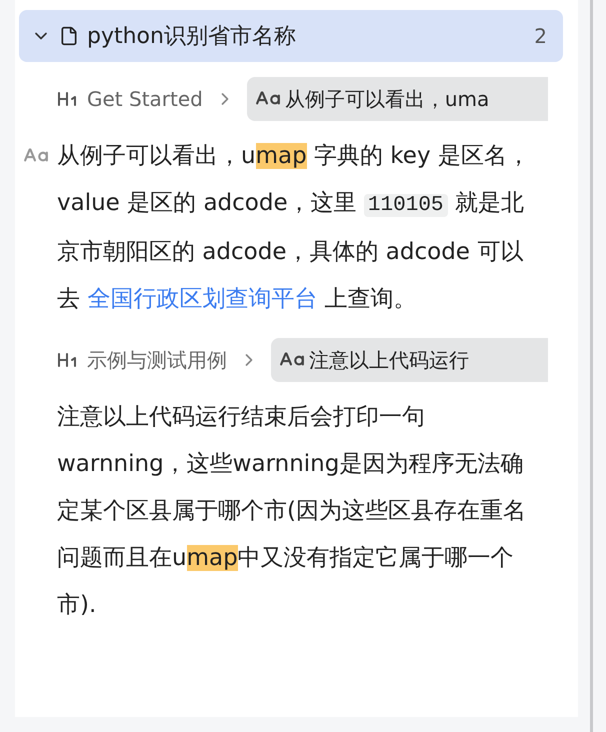  What do you see at coordinates (202, 299) in the screenshot?
I see `link: 全国行政区划查询平台` at bounding box center [202, 299].